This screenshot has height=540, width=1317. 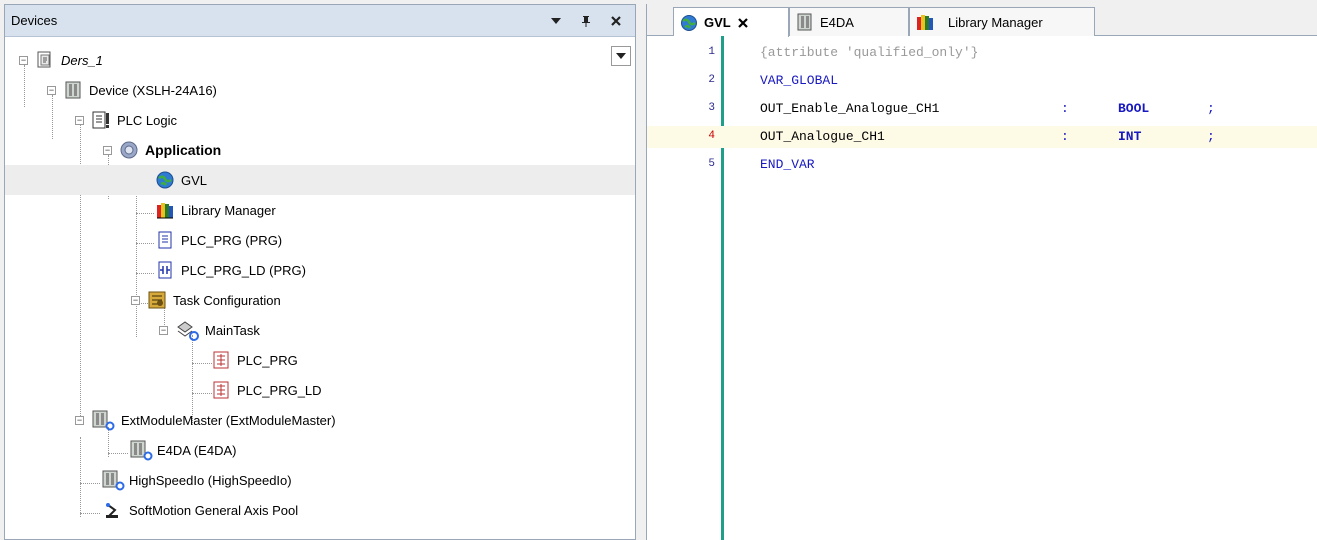 What do you see at coordinates (214, 510) in the screenshot?
I see `tree-node-label: SoftMotion General Axis Pool` at bounding box center [214, 510].